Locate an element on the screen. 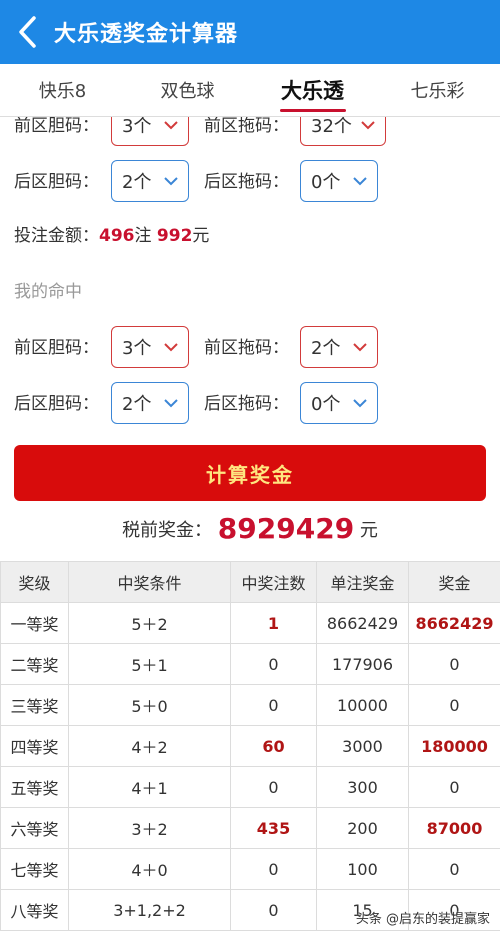 The height and width of the screenshot is (939, 500). table-row: 七等奖 4＋0 0 100 0 is located at coordinates (250, 869).